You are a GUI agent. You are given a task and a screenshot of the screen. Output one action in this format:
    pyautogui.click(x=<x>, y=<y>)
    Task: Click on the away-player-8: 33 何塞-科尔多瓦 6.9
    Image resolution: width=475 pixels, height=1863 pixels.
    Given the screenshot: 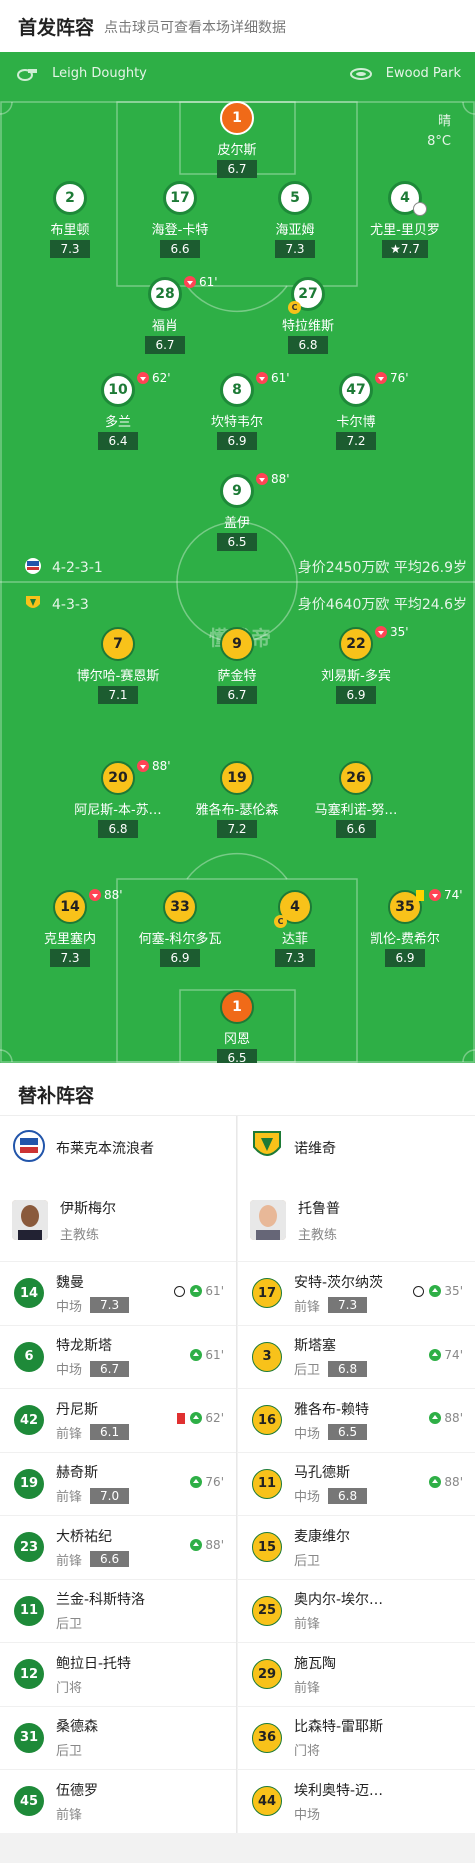 What is the action you would take?
    pyautogui.click(x=180, y=928)
    